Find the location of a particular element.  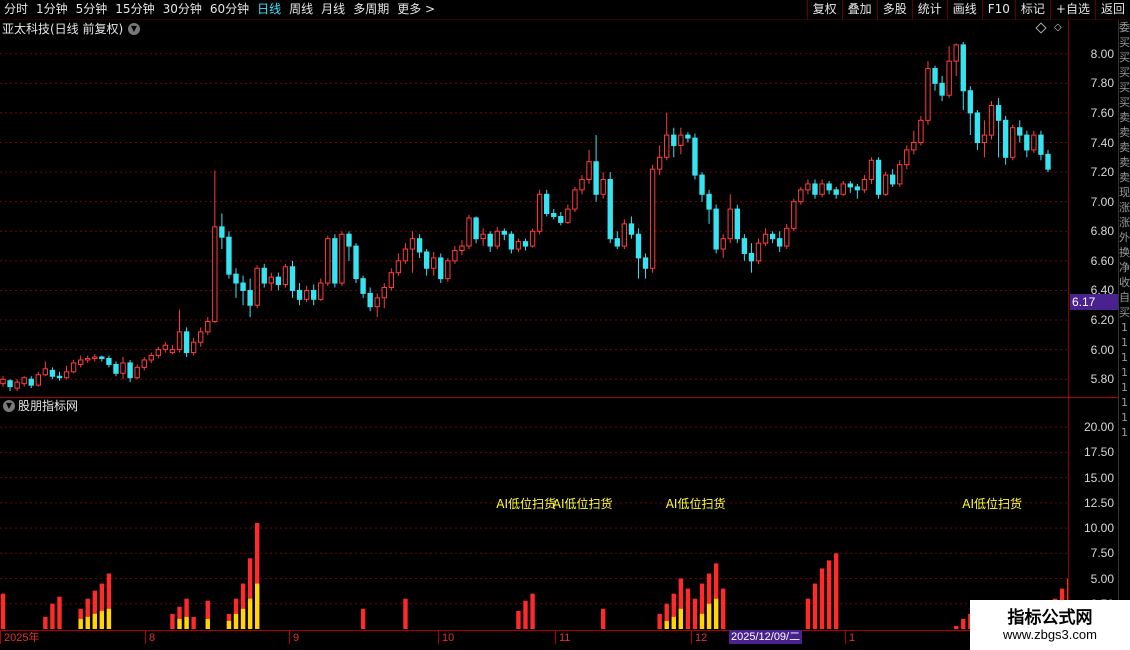

indicator-tick-label: 12.50 is located at coordinates (1098, 502).